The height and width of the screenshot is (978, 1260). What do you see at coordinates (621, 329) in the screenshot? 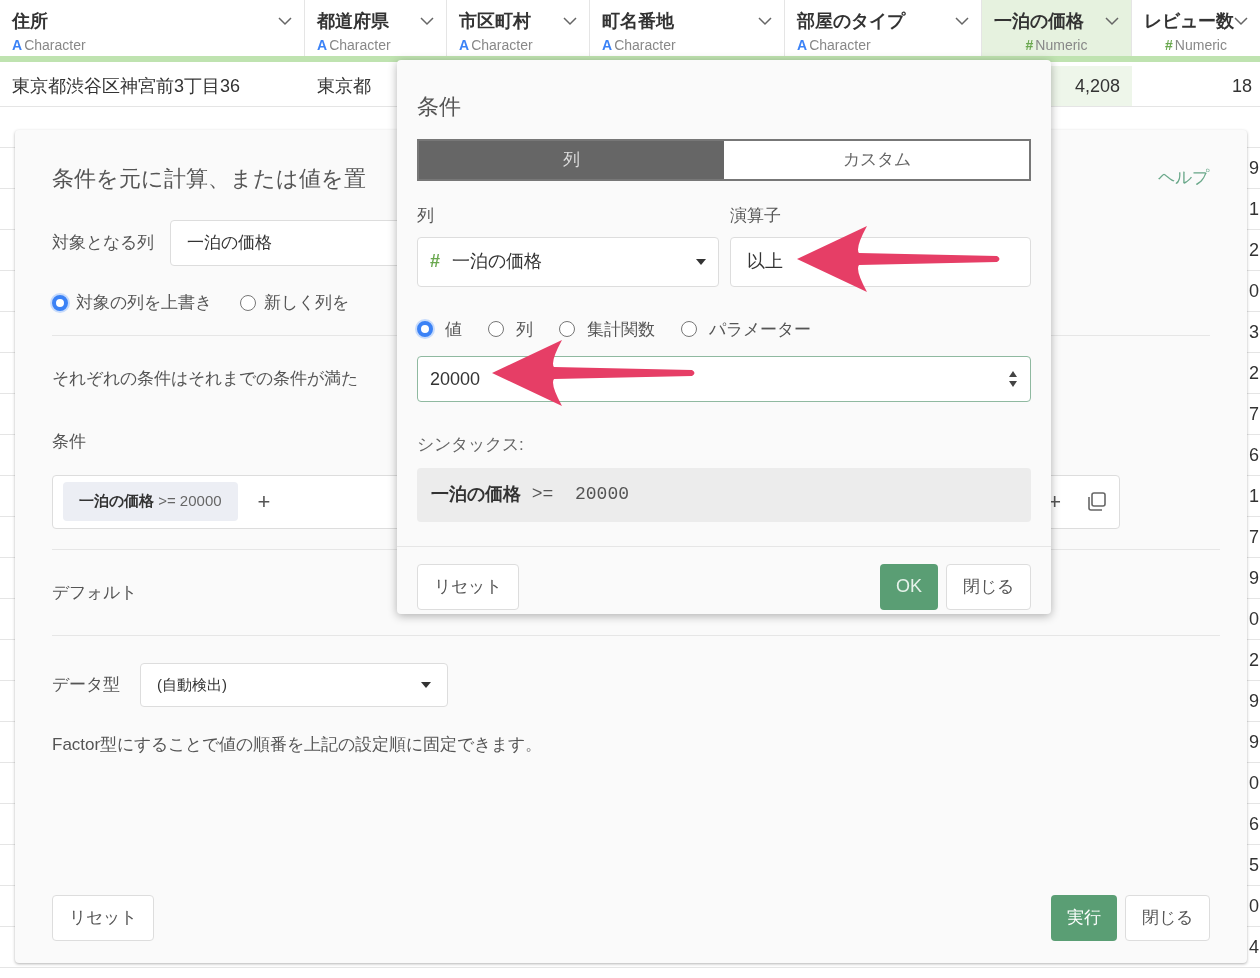
I see `radio-label: 集計関数` at bounding box center [621, 329].